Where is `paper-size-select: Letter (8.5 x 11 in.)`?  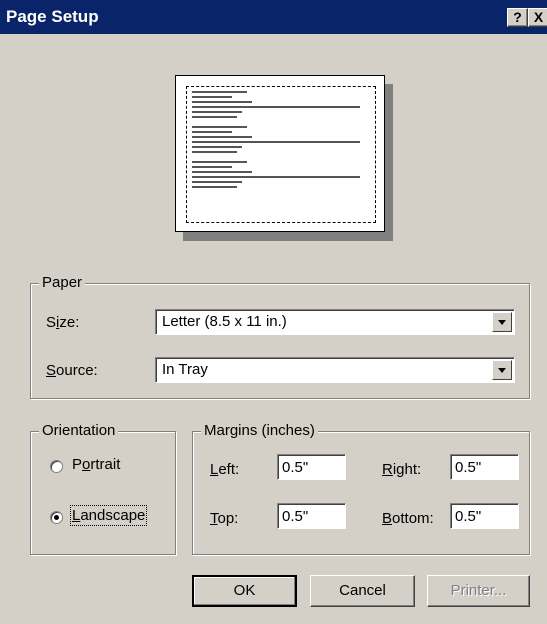 paper-size-select: Letter (8.5 x 11 in.) is located at coordinates (335, 322).